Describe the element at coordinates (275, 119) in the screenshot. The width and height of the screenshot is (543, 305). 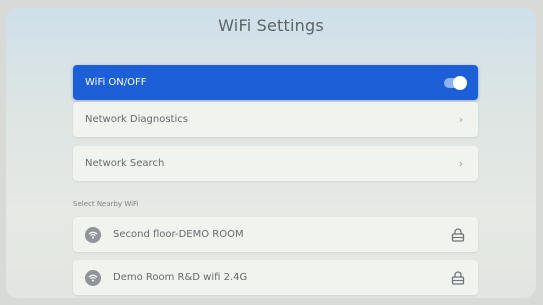
I see `network-diagnostics-item: Network Diagnostics ›` at that location.